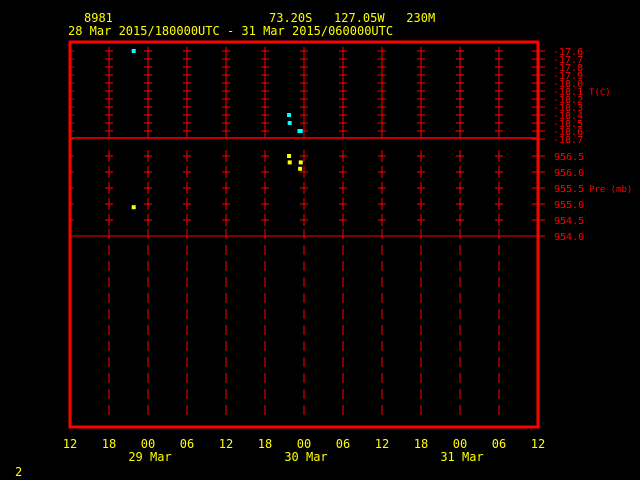 The height and width of the screenshot is (480, 640). I want to click on pressure-tick-label: 956.0, so click(569, 173).